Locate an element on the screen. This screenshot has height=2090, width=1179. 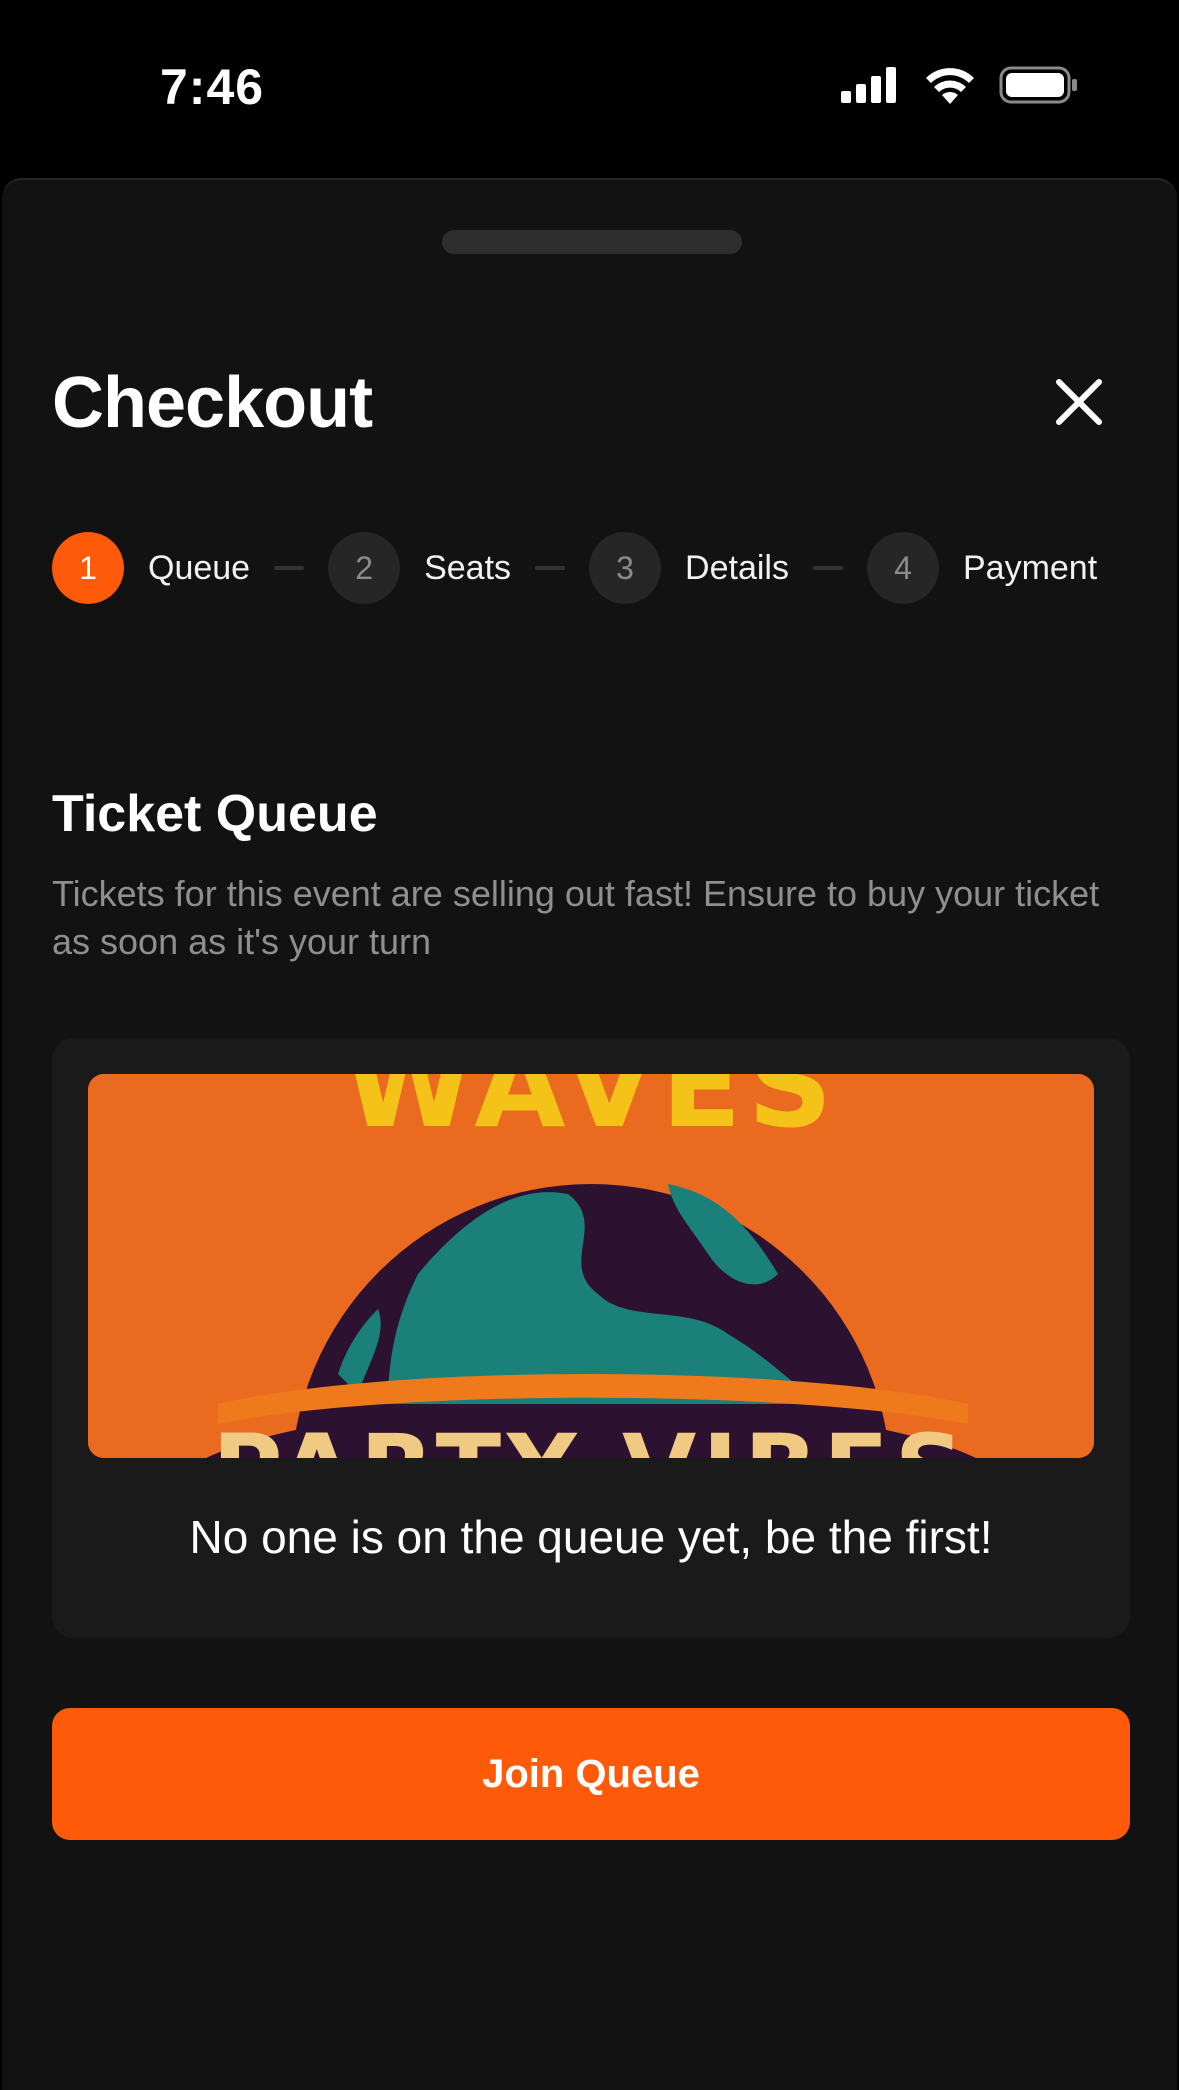
step-1-label: Queue is located at coordinates (199, 567).